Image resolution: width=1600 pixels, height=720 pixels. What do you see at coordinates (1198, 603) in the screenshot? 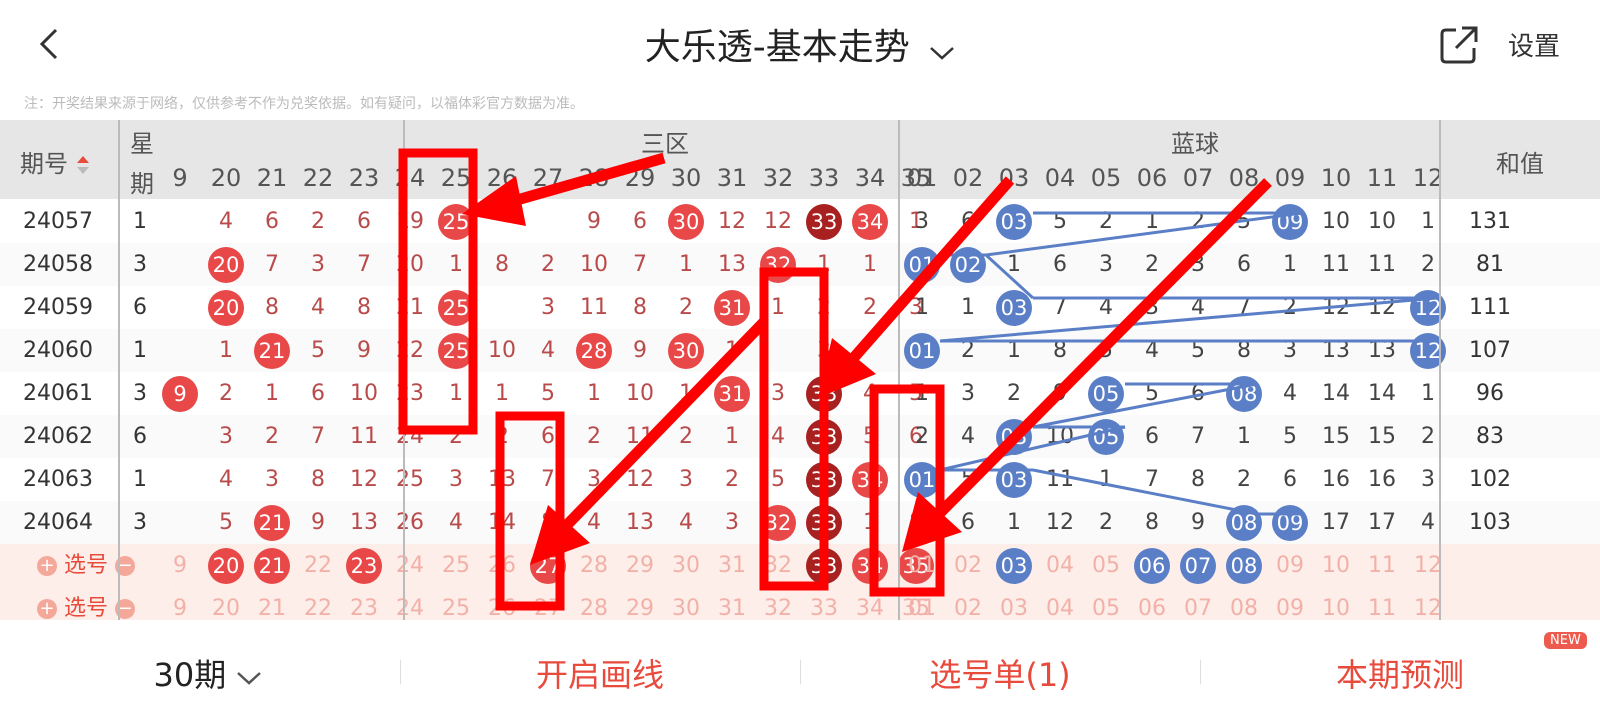
I see `pick-blue-number: 07` at bounding box center [1198, 603].